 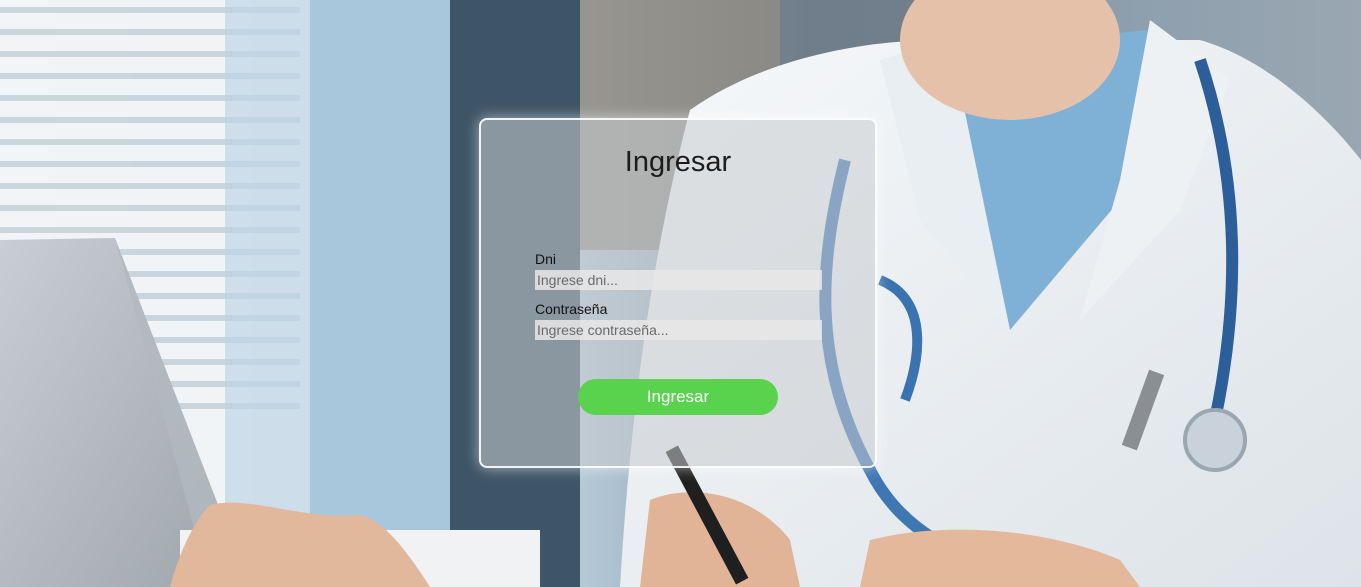 I want to click on dni-label: Dni, so click(x=546, y=259).